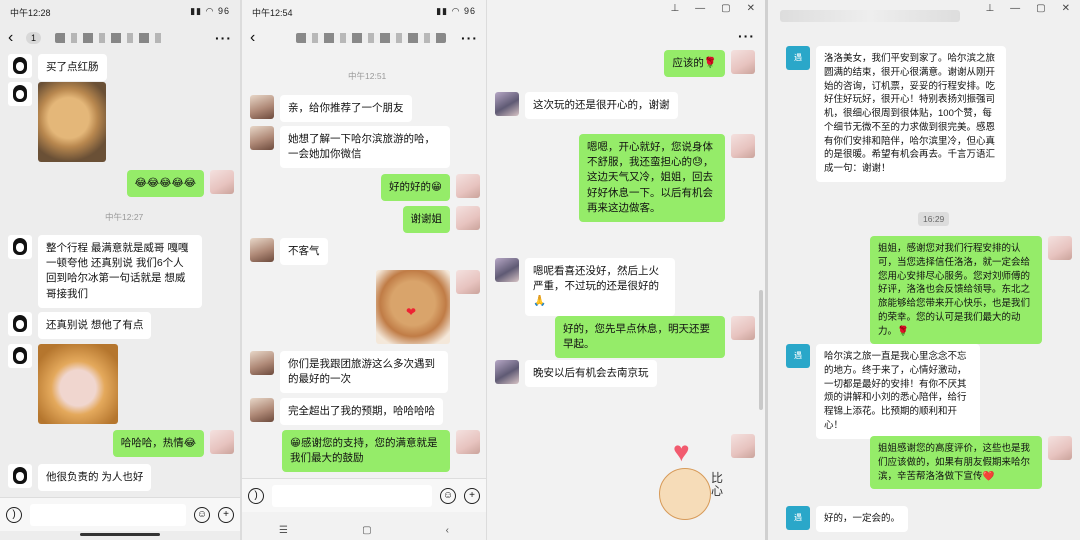  I want to click on message-bubble: 好的，您先早点休息，明天还要早起。, so click(640, 337).